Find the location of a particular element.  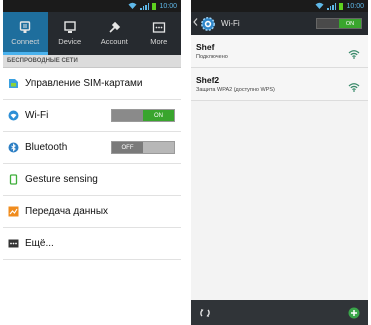

sim-manager-item: Управление SIM-картами is located at coordinates (92, 84).